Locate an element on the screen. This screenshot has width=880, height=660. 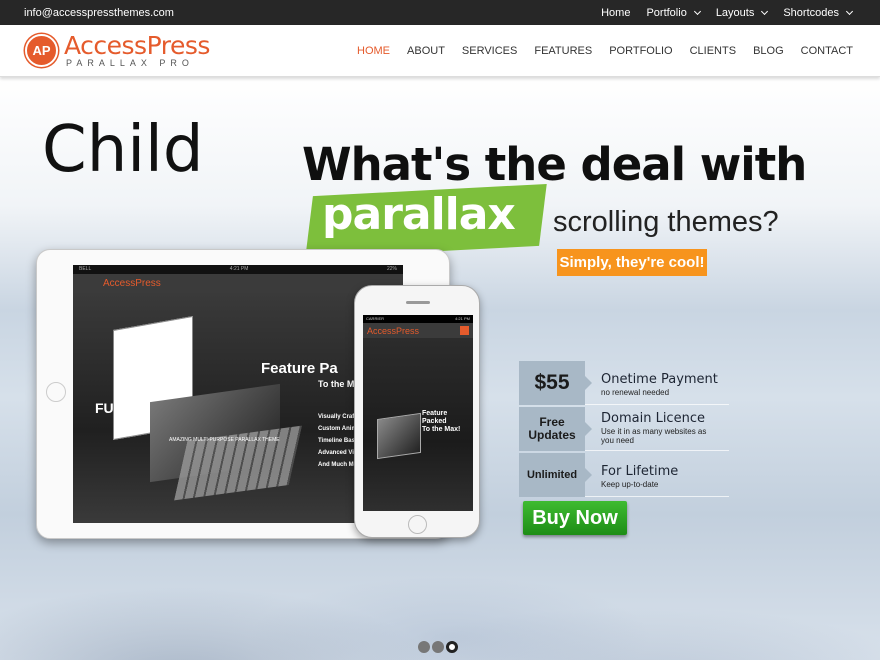
tablet-feature-title: Feature Pa is located at coordinates (299, 368).